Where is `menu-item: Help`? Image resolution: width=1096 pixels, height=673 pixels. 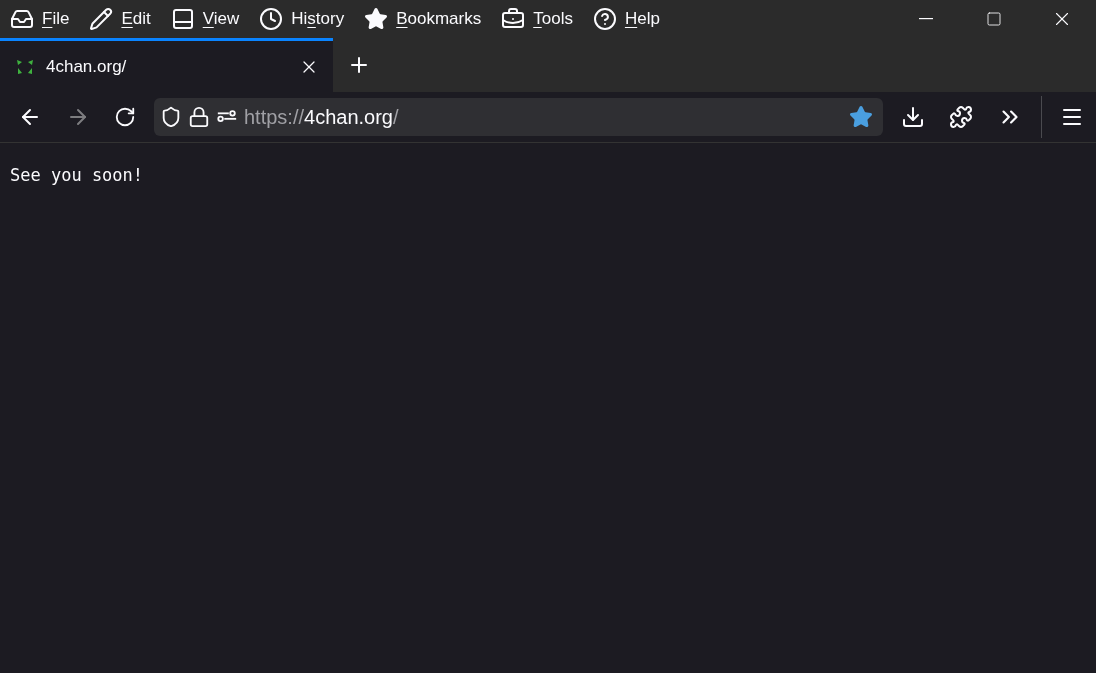 menu-item: Help is located at coordinates (634, 19).